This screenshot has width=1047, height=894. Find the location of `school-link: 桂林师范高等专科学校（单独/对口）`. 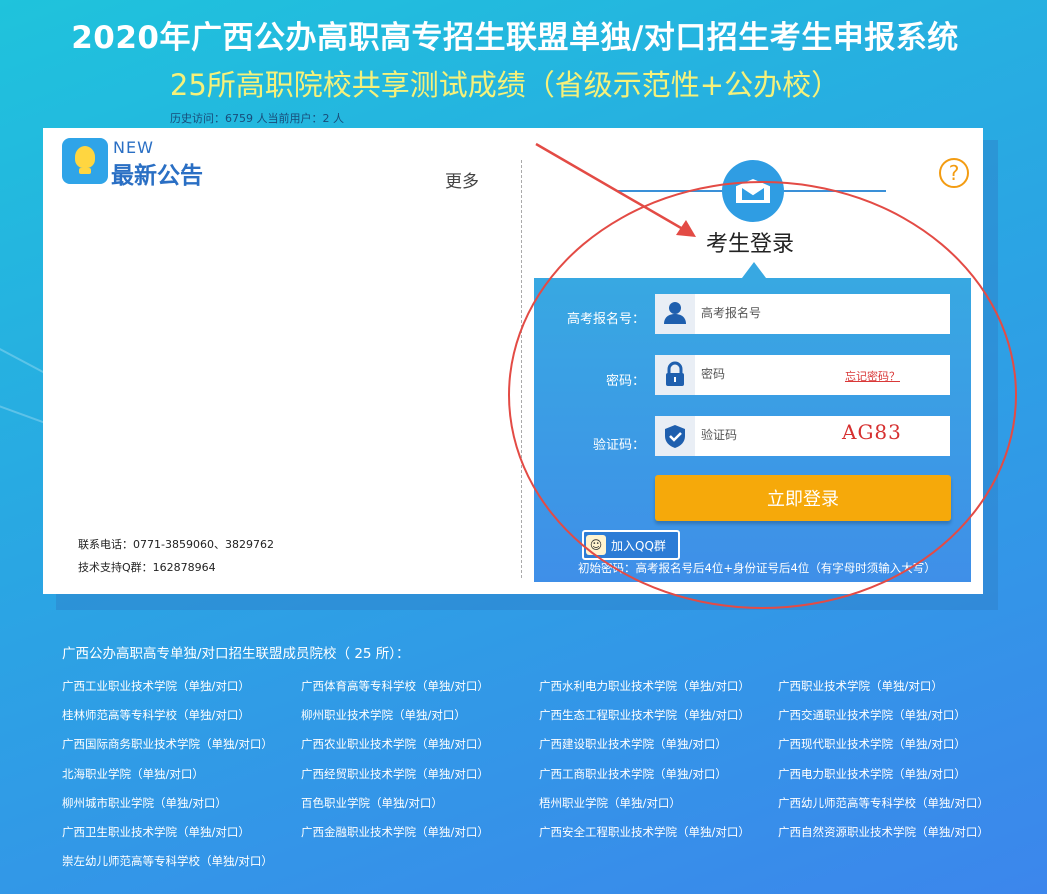

school-link: 桂林师范高等专科学校（单独/对口） is located at coordinates (156, 715).